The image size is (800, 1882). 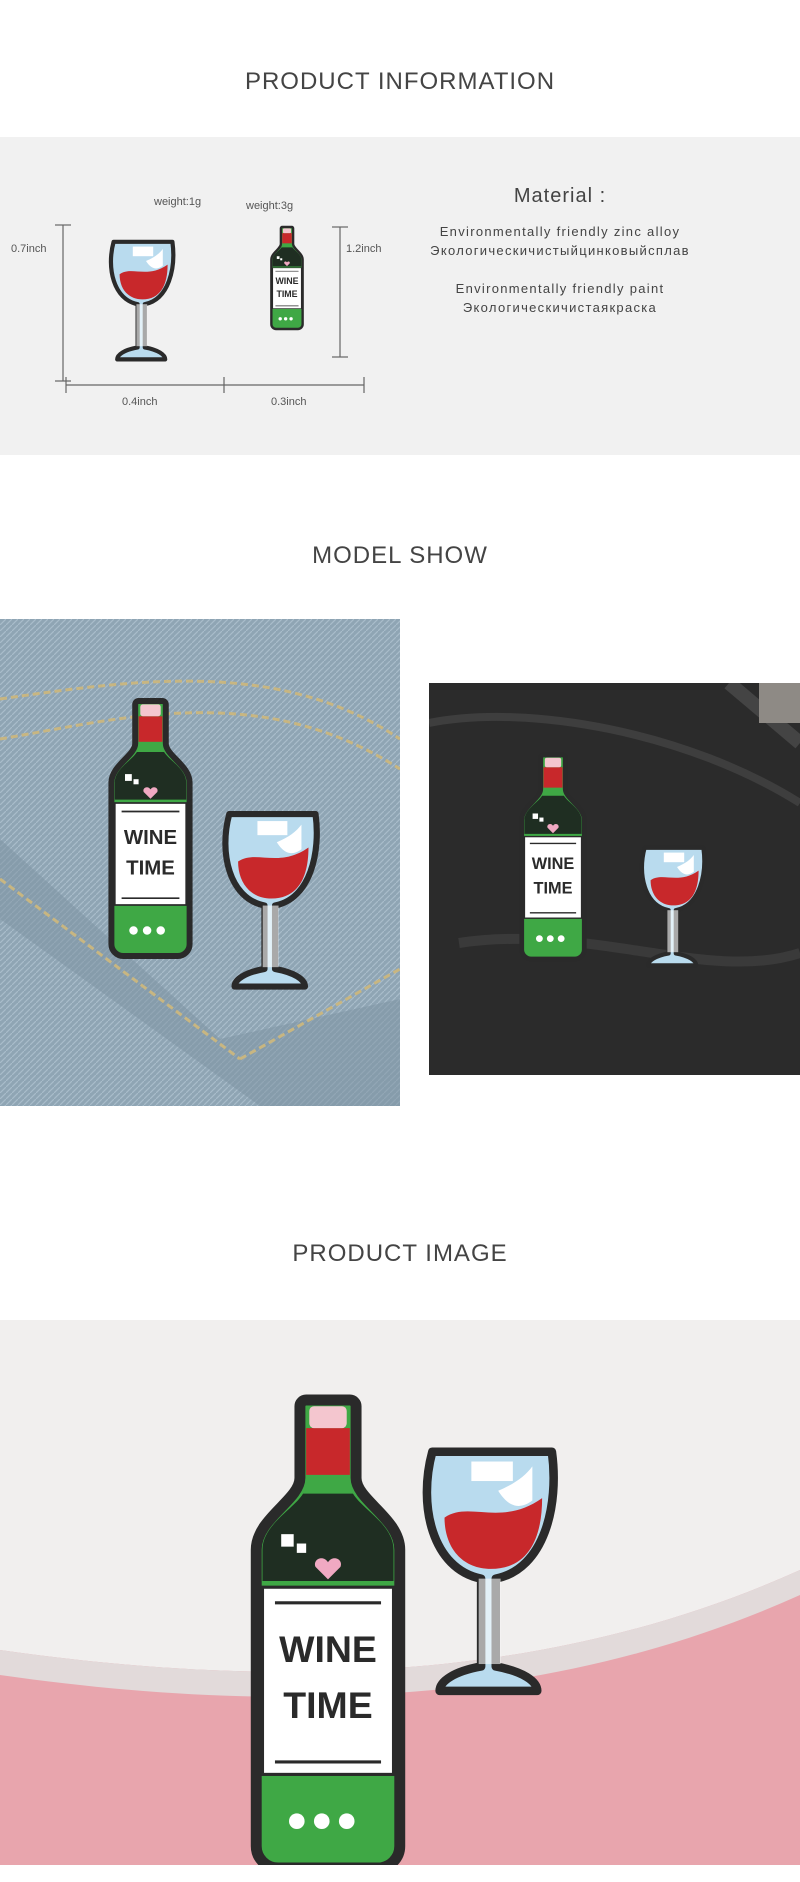 I want to click on width-bottle-label: 0.3inch, so click(x=288, y=402).